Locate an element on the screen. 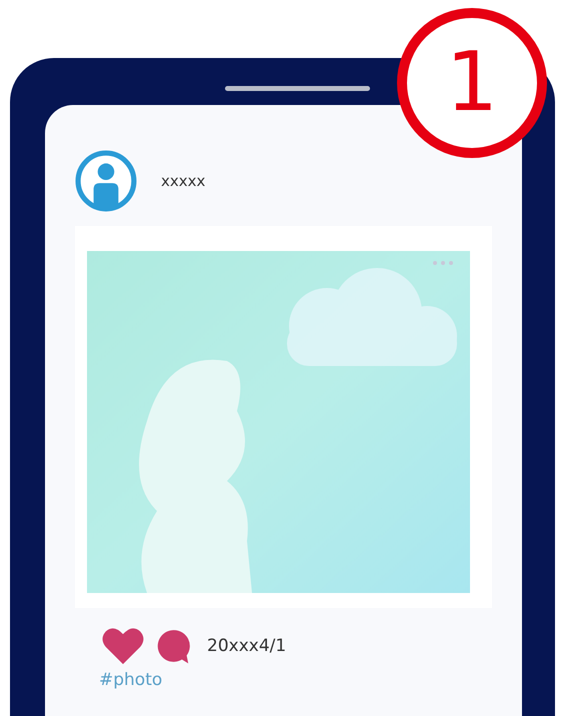 This screenshot has height=716, width=582. avatar-icon is located at coordinates (106, 181).